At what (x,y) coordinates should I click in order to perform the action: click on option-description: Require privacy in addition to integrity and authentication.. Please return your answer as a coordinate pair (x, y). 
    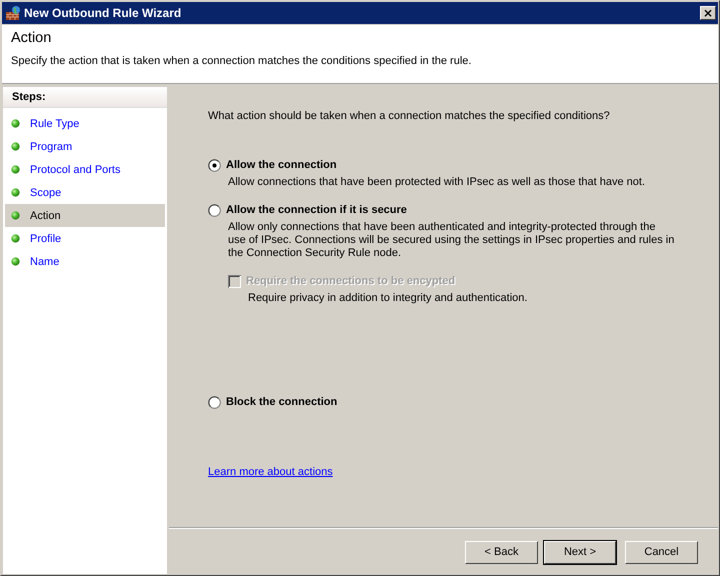
    Looking at the image, I should click on (388, 298).